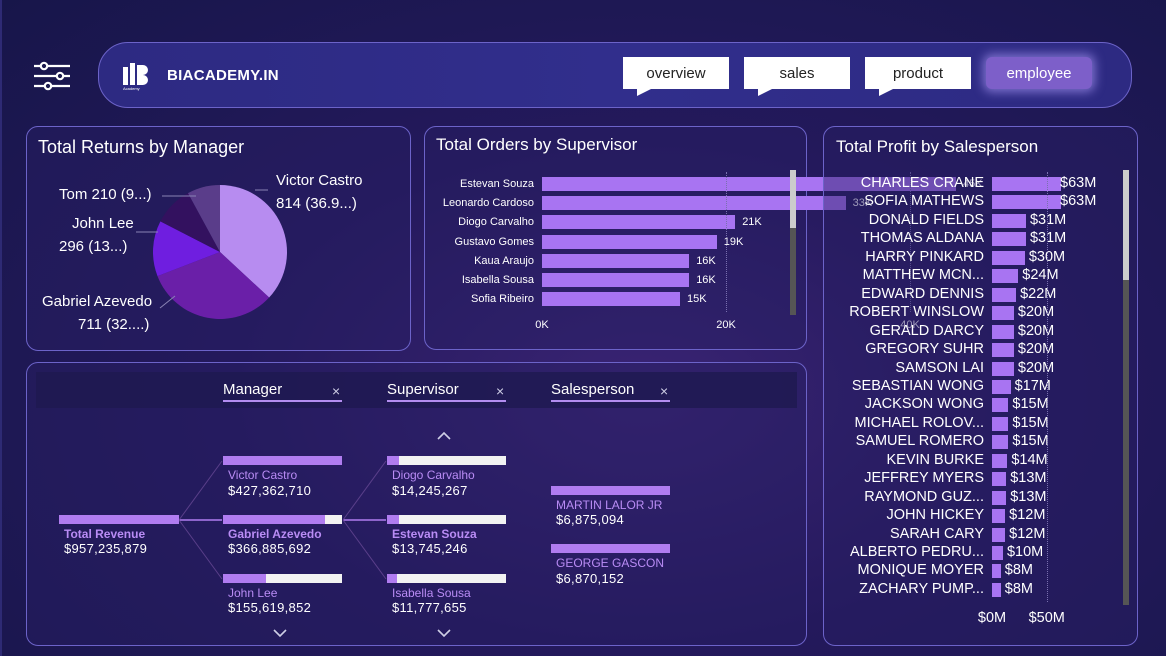 The image size is (1166, 656). Describe the element at coordinates (280, 633) in the screenshot. I see `manager-scroll-down-chevron-icon` at that location.